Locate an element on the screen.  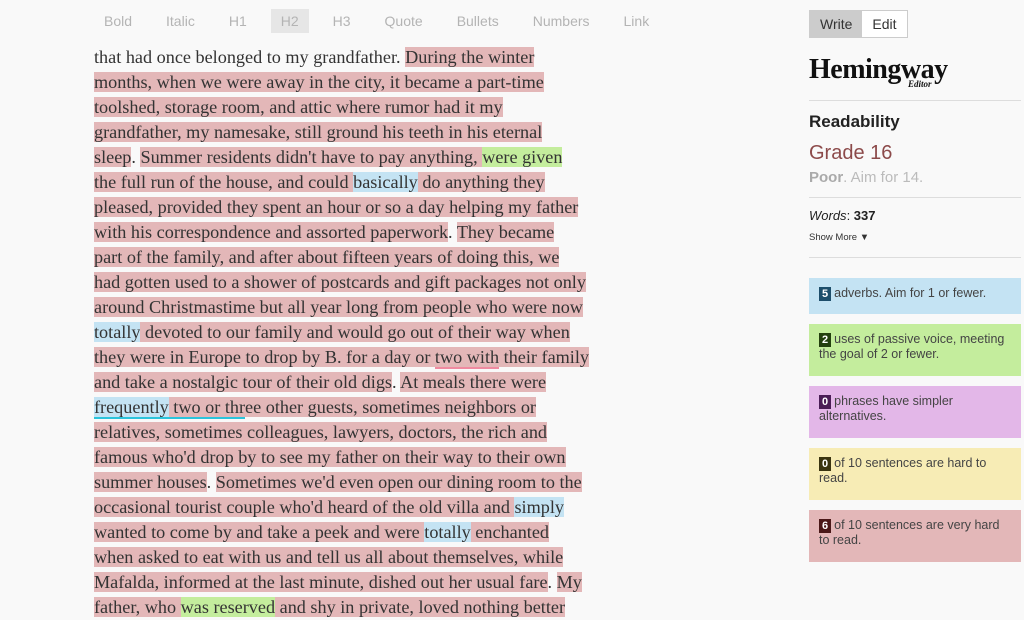
very-hard-sentence-highlight: two or thr is located at coordinates (207, 408).